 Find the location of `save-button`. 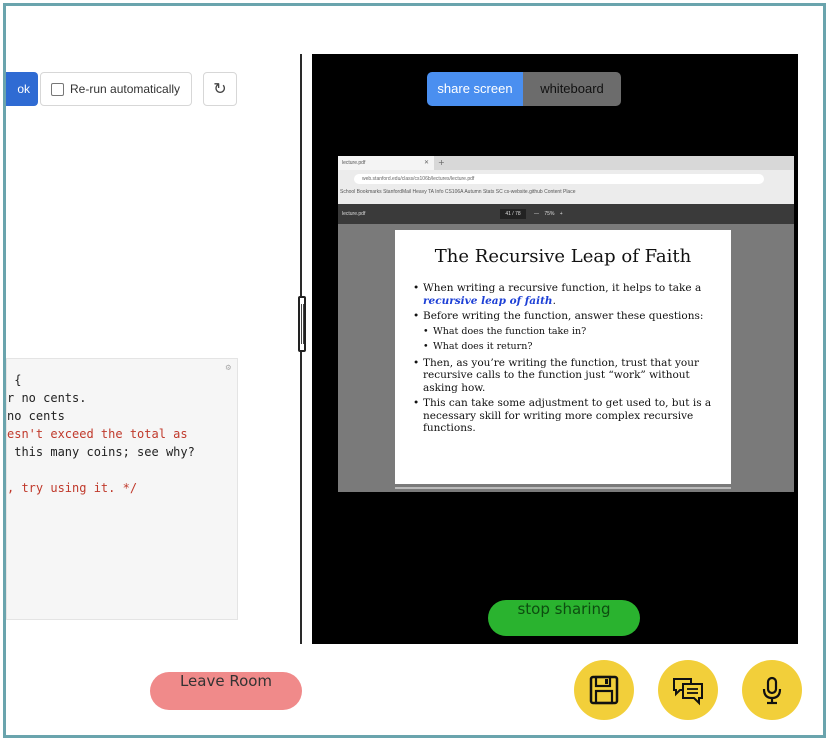

save-button is located at coordinates (604, 690).